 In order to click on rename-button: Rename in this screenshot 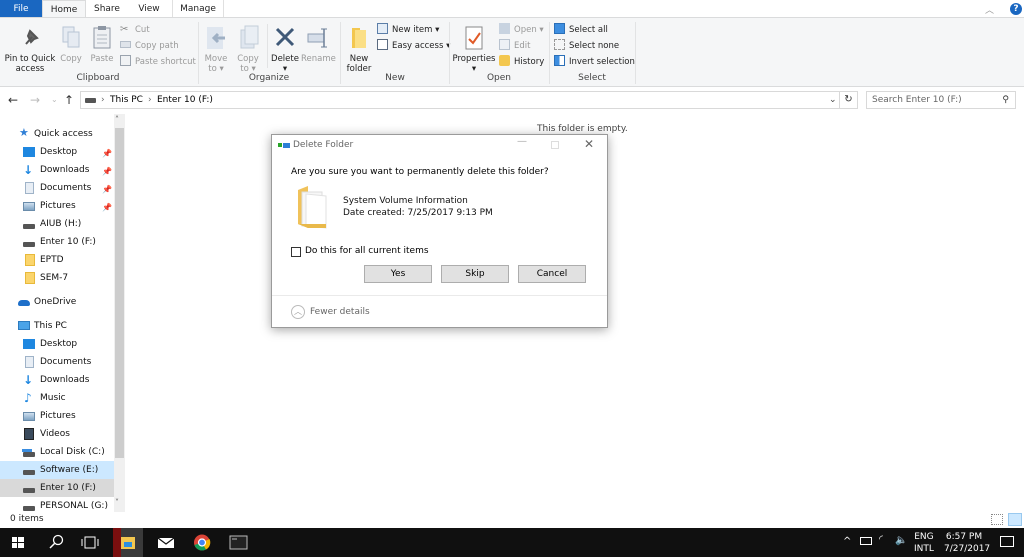, I will do `click(318, 44)`.